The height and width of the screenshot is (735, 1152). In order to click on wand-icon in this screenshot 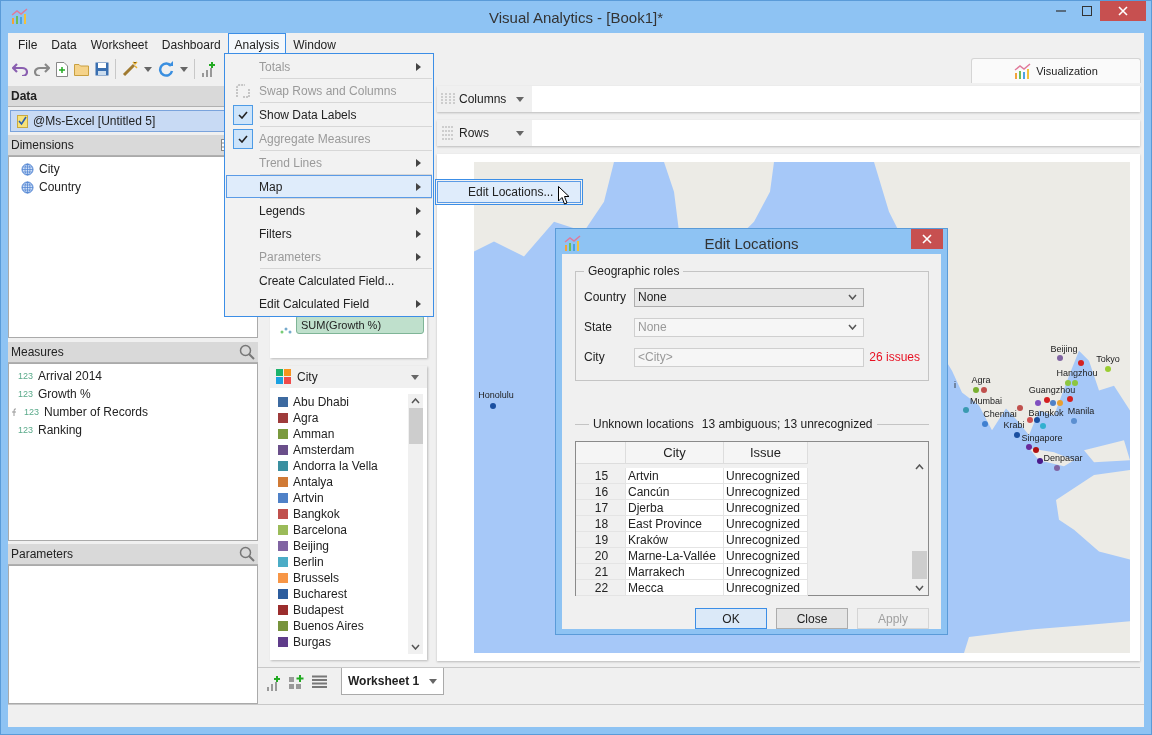, I will do `click(130, 69)`.